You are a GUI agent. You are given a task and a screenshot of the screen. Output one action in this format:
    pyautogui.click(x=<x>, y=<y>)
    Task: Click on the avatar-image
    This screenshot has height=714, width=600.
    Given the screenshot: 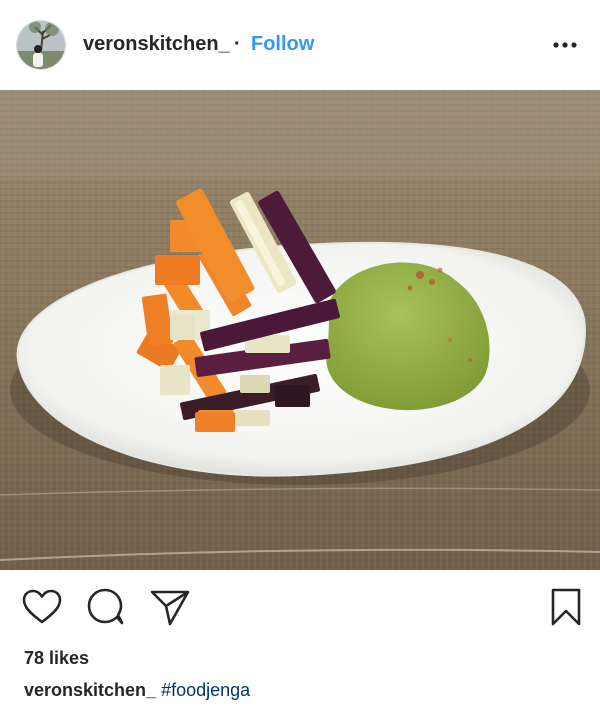 What is the action you would take?
    pyautogui.click(x=41, y=45)
    